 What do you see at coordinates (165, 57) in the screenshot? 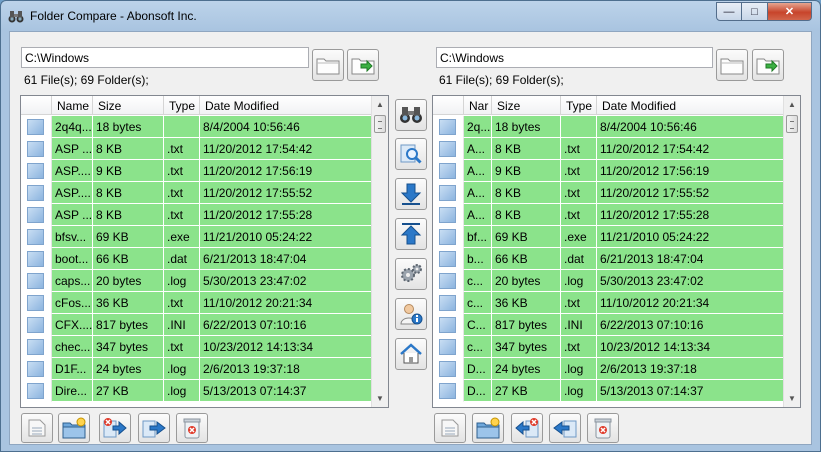
I see `left-path-input` at bounding box center [165, 57].